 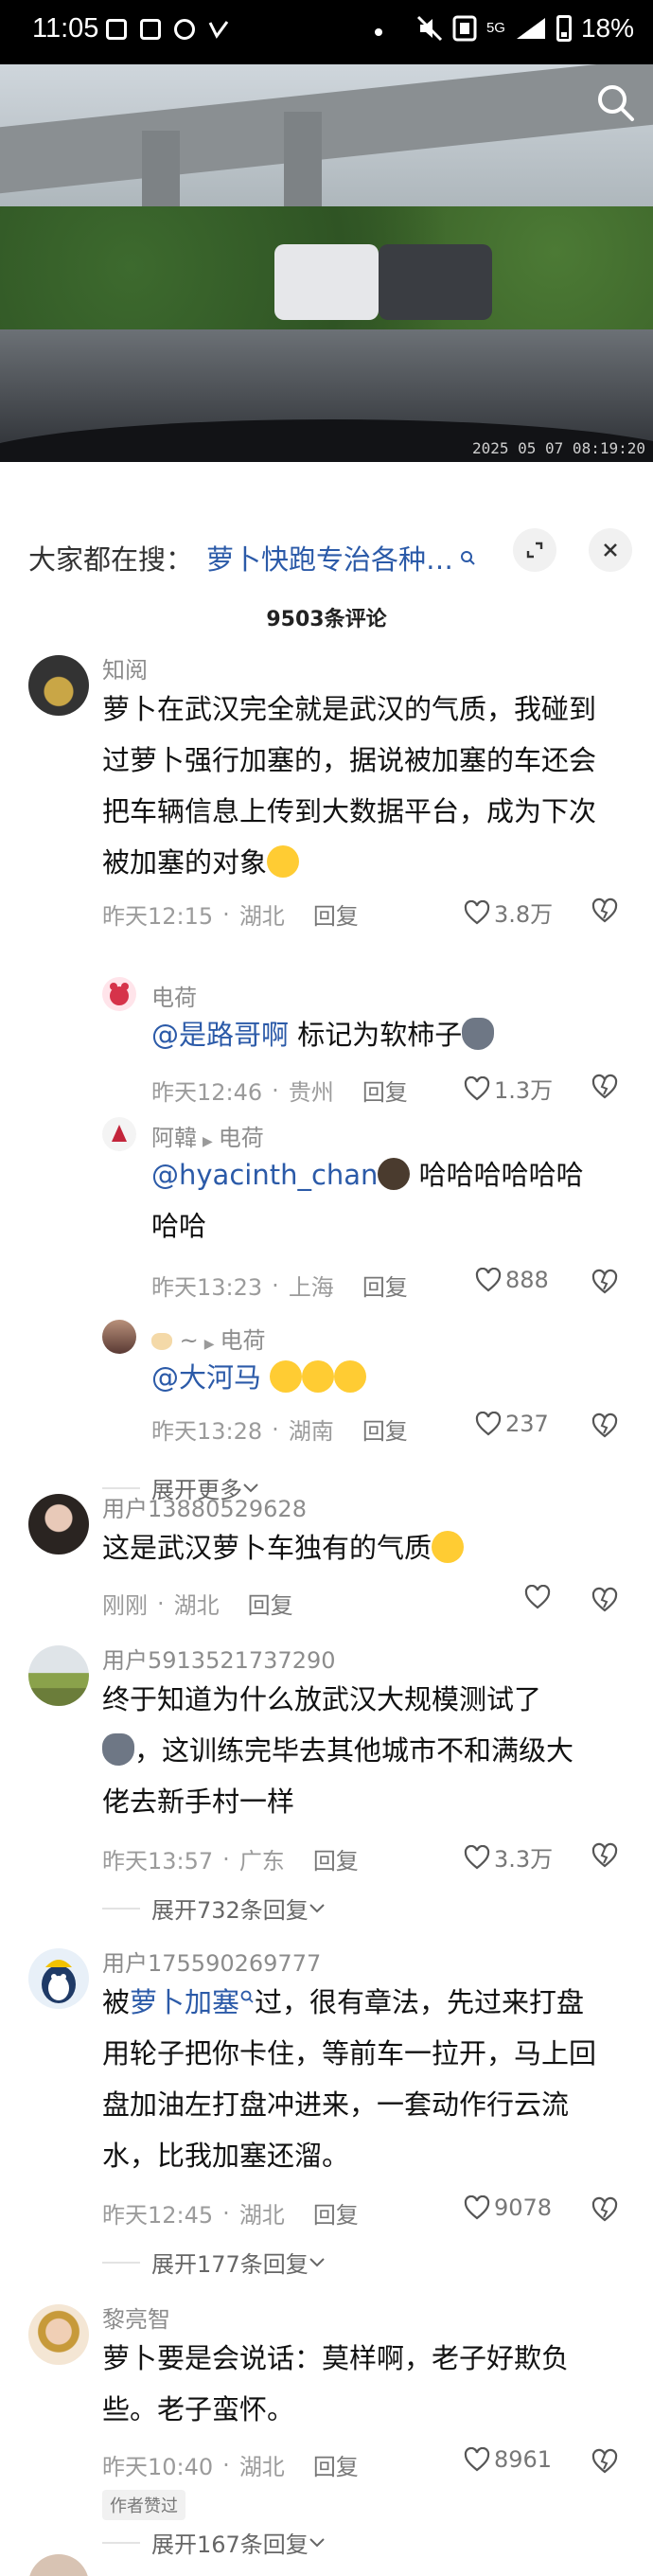 I want to click on comment-username: 知阅, so click(x=125, y=667).